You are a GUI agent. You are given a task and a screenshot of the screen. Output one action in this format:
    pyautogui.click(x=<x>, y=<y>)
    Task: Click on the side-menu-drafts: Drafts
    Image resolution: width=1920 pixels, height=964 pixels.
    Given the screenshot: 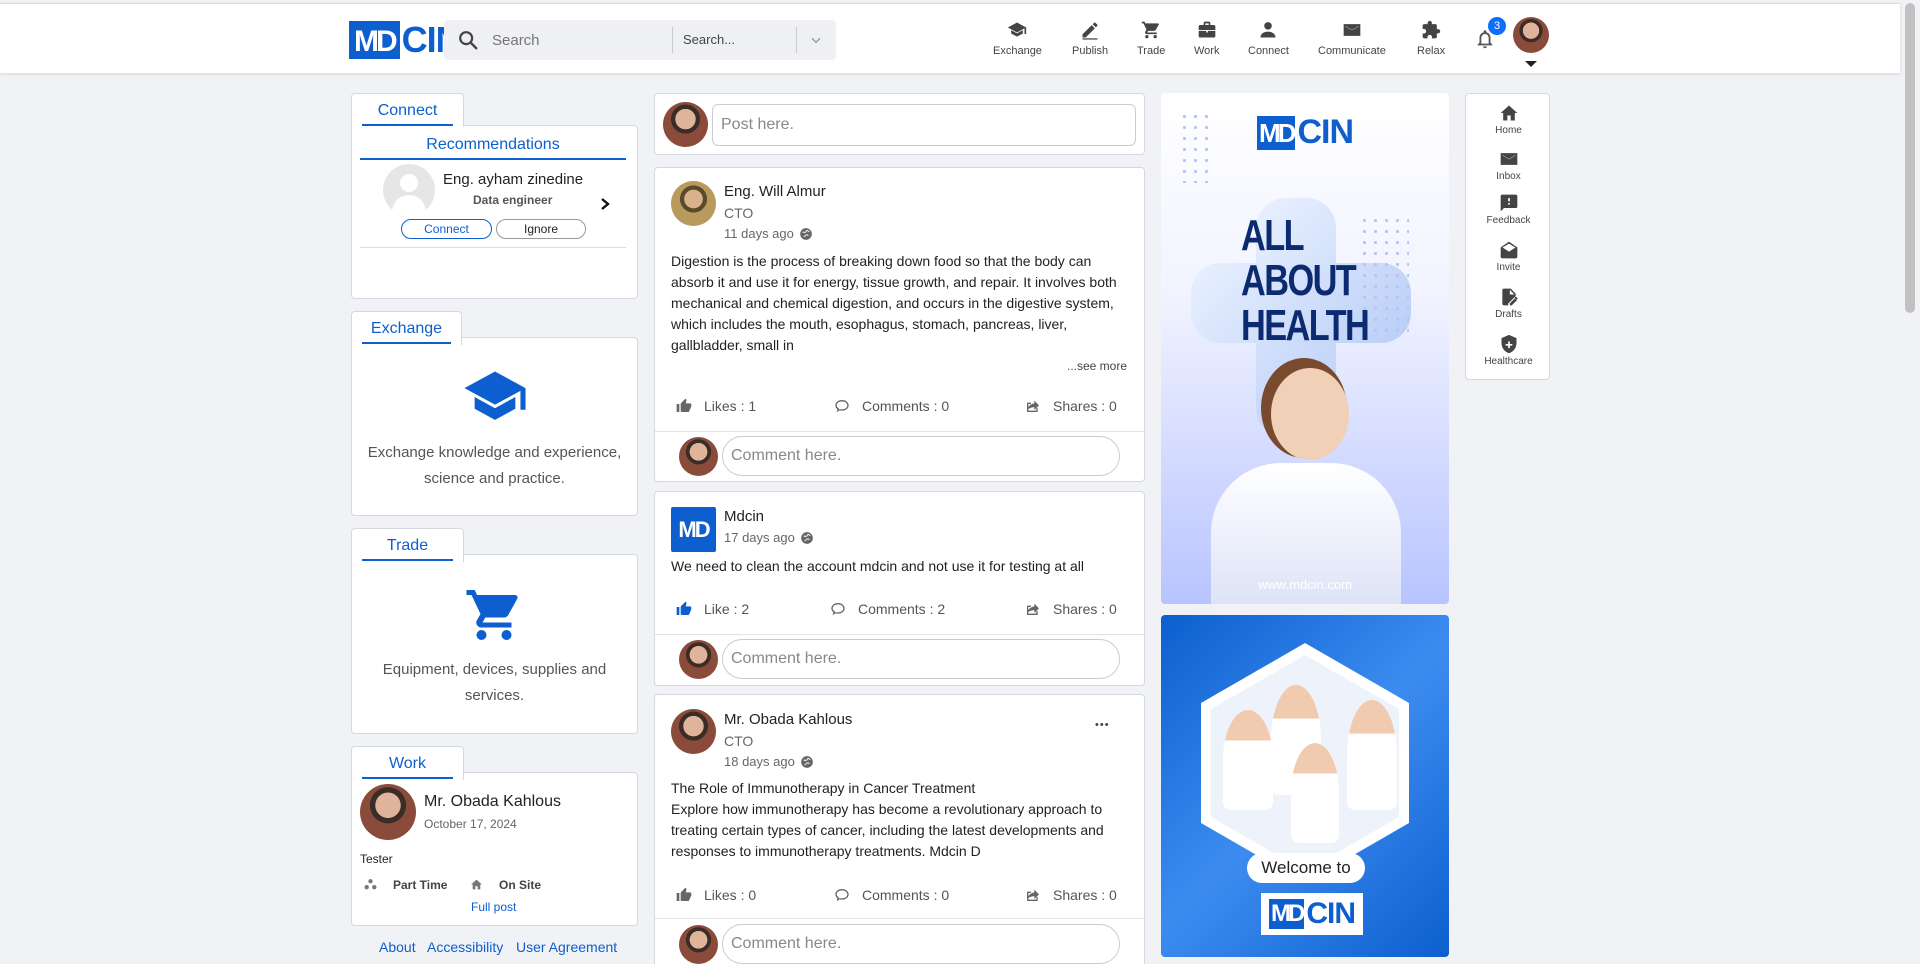 What is the action you would take?
    pyautogui.click(x=1508, y=303)
    